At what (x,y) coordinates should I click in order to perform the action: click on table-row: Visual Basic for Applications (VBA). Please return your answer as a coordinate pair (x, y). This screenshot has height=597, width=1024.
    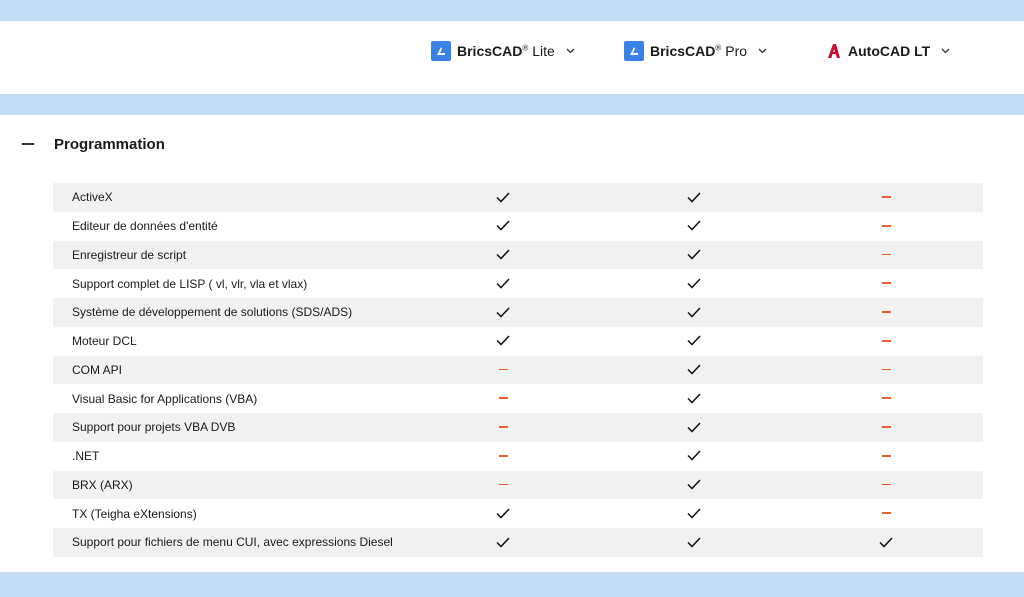
    Looking at the image, I should click on (518, 398).